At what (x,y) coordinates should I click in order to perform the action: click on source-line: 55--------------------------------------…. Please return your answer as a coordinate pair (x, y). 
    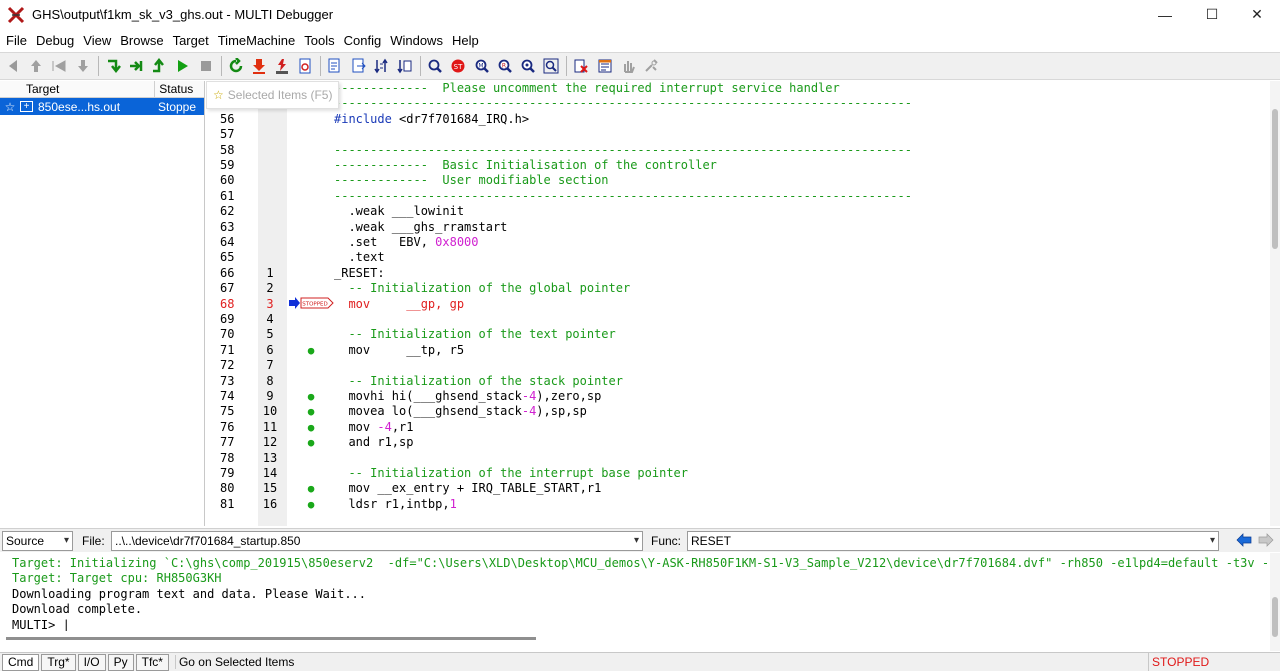
    Looking at the image, I should click on (738, 103).